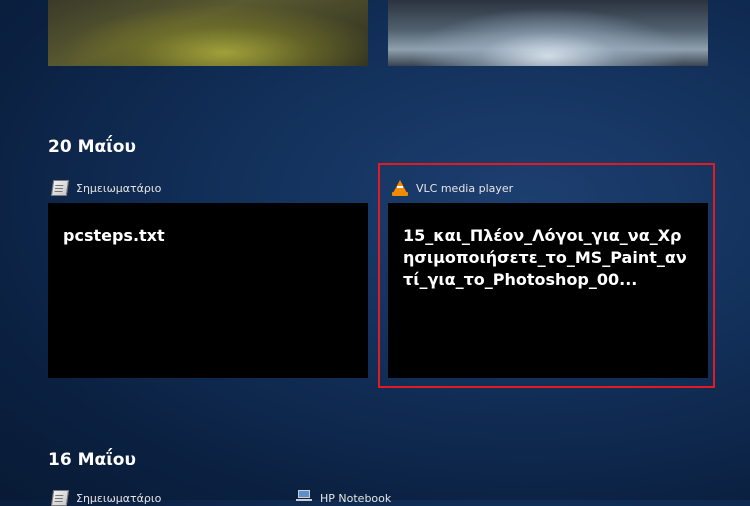 This screenshot has width=750, height=506. Describe the element at coordinates (208, 33) in the screenshot. I see `activity-thumbnail-landscape` at that location.